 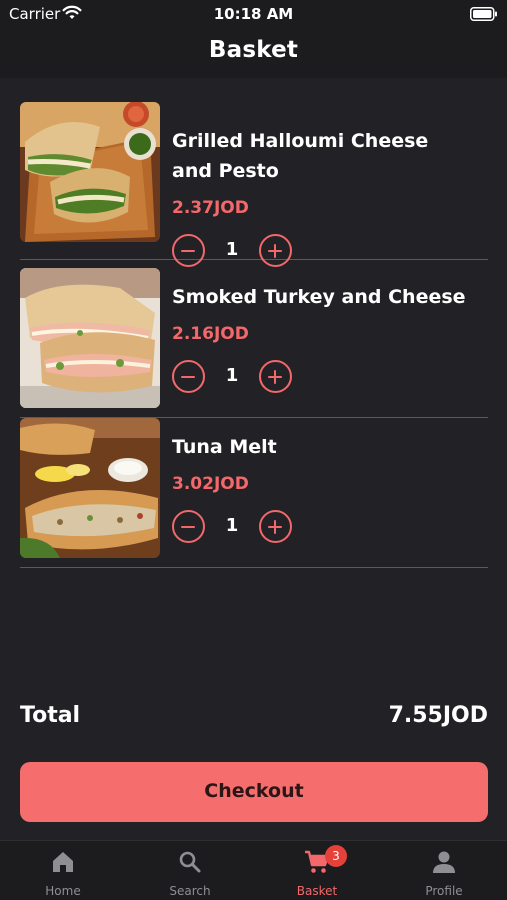 I want to click on total-row: Total 7.55JOD, so click(x=254, y=720).